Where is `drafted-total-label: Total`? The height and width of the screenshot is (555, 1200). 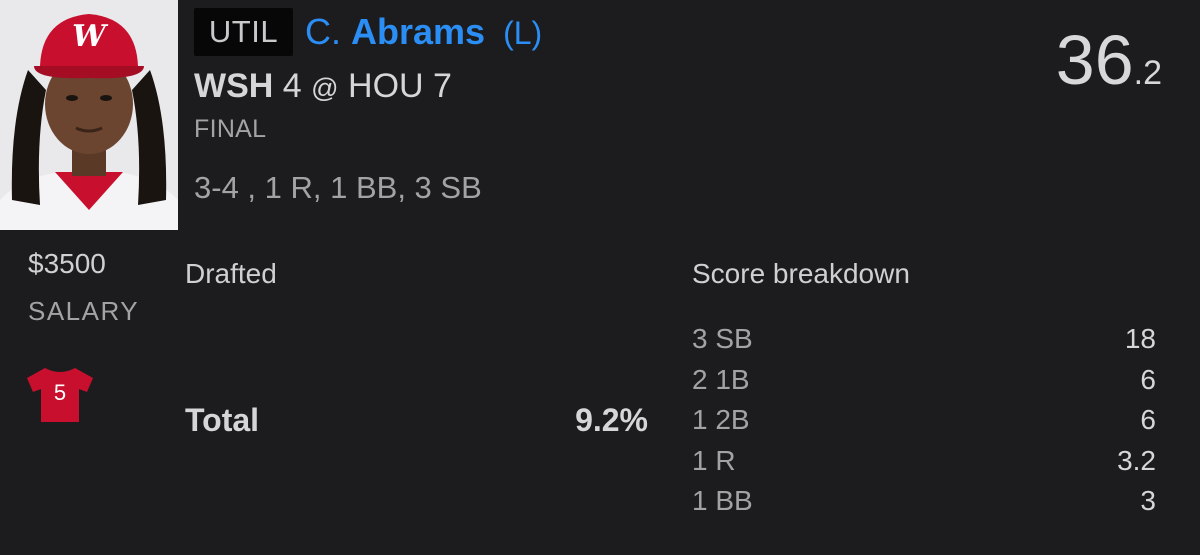 drafted-total-label: Total is located at coordinates (222, 420).